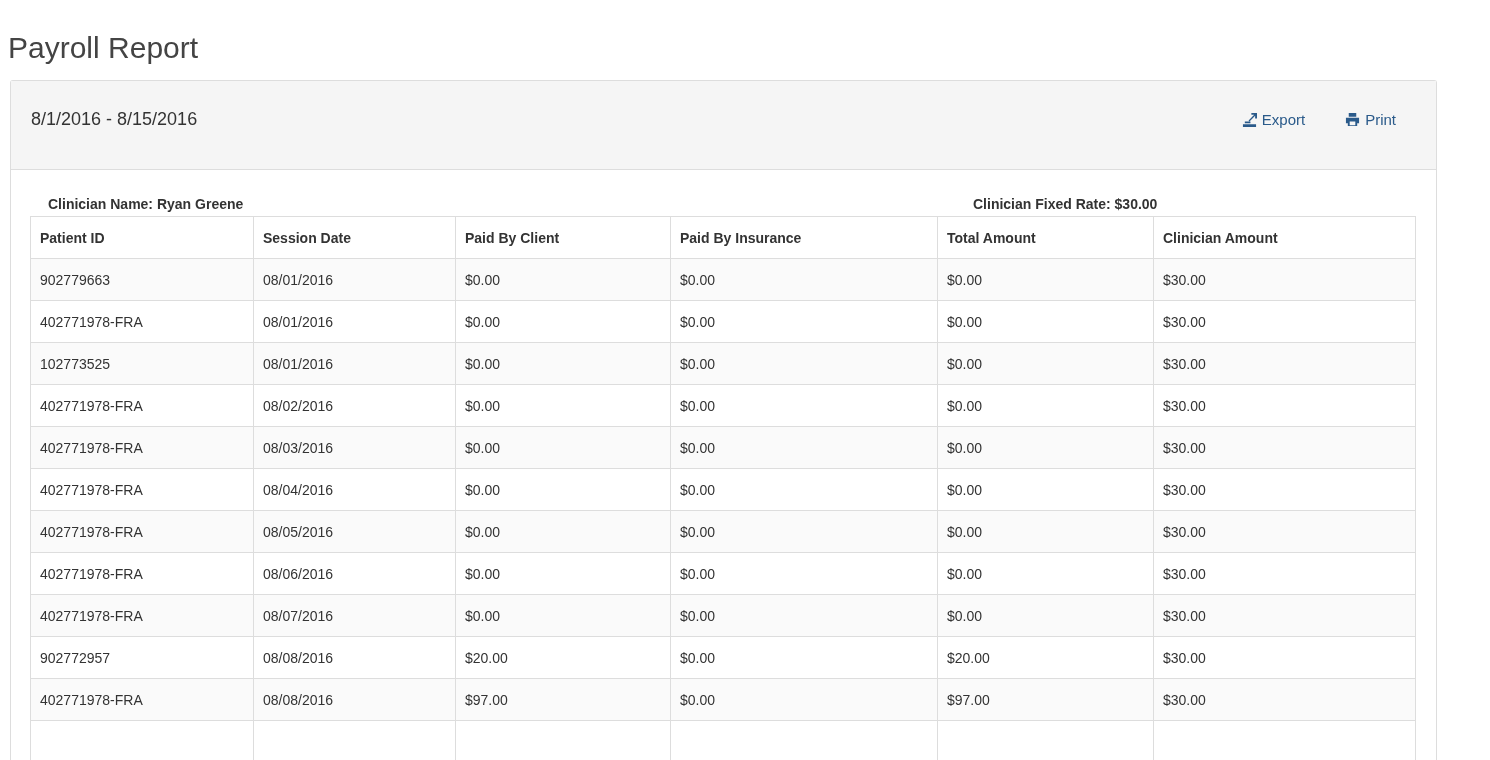 Image resolution: width=1490 pixels, height=760 pixels. What do you see at coordinates (1353, 119) in the screenshot?
I see `printer-icon` at bounding box center [1353, 119].